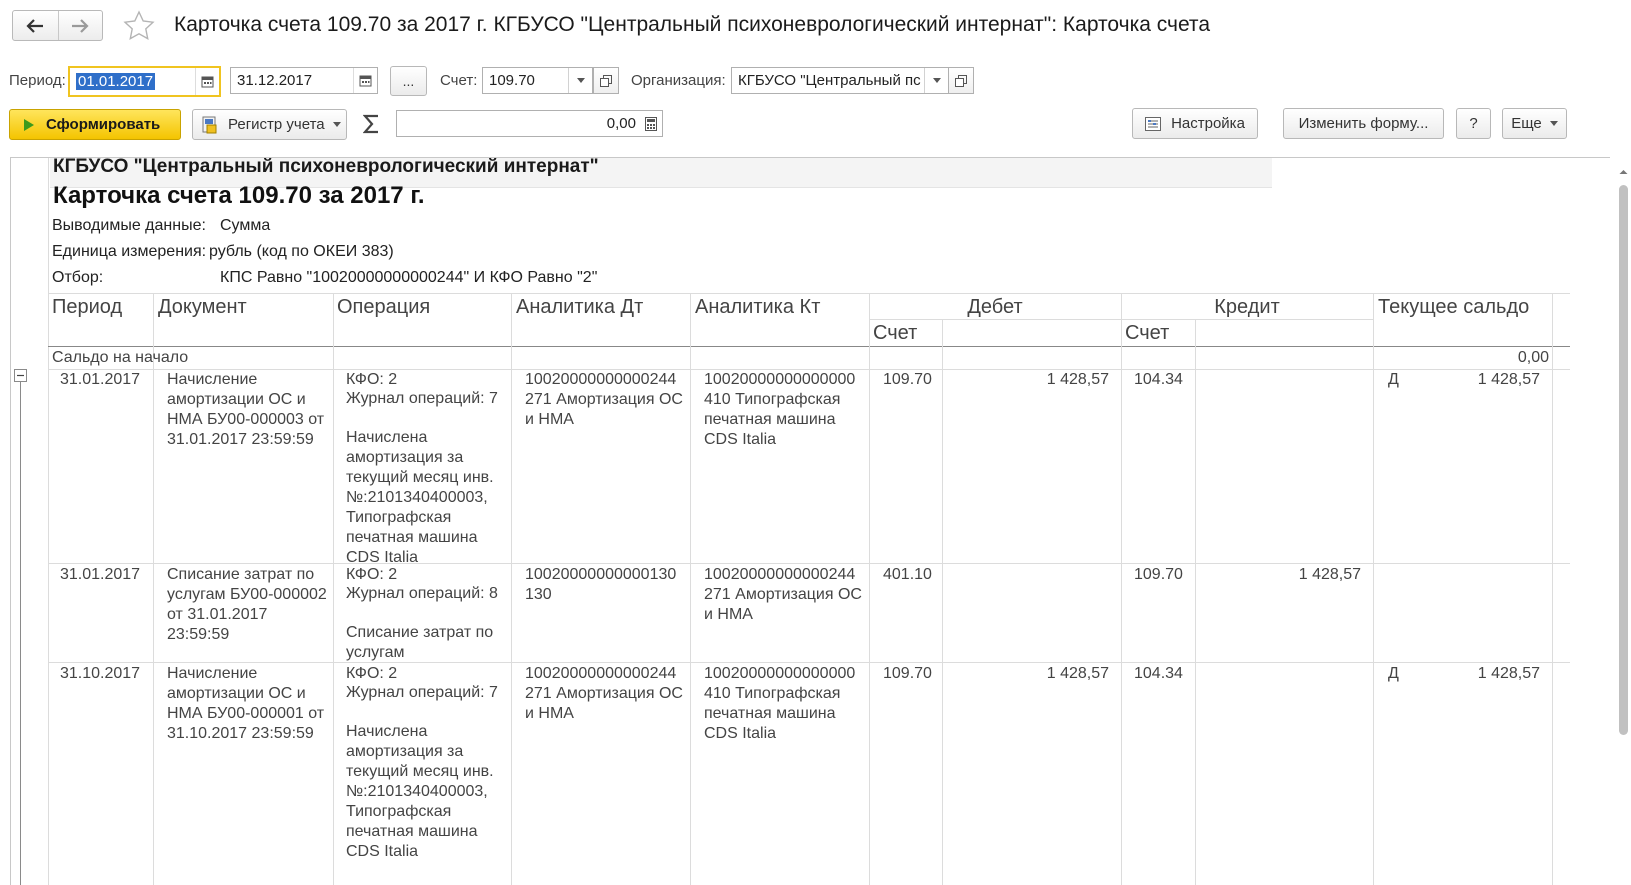 This screenshot has height=885, width=1631. I want to click on calculator-icon, so click(651, 123).